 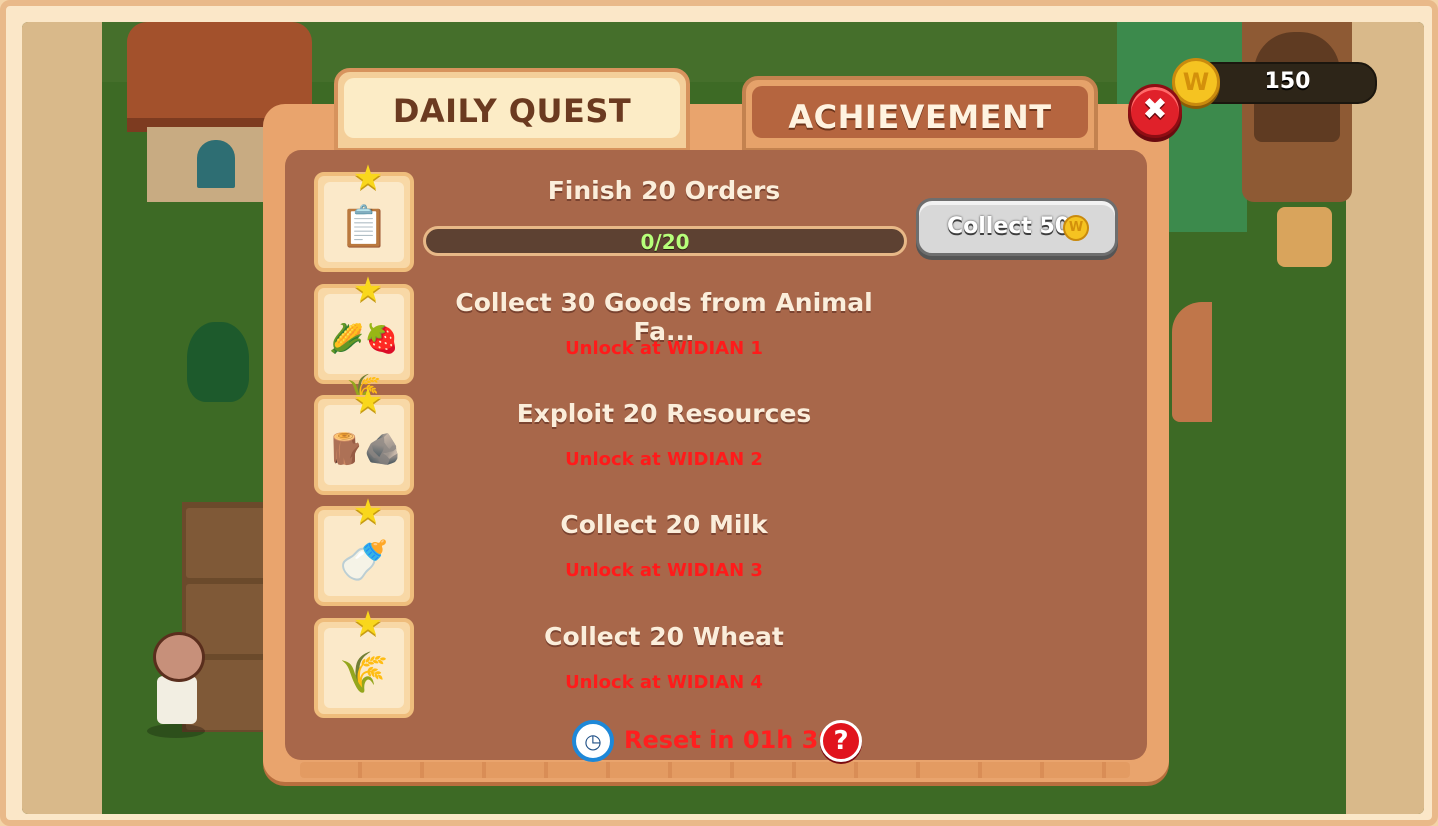 I want to click on quest-progress-text: 0/20, so click(x=665, y=242).